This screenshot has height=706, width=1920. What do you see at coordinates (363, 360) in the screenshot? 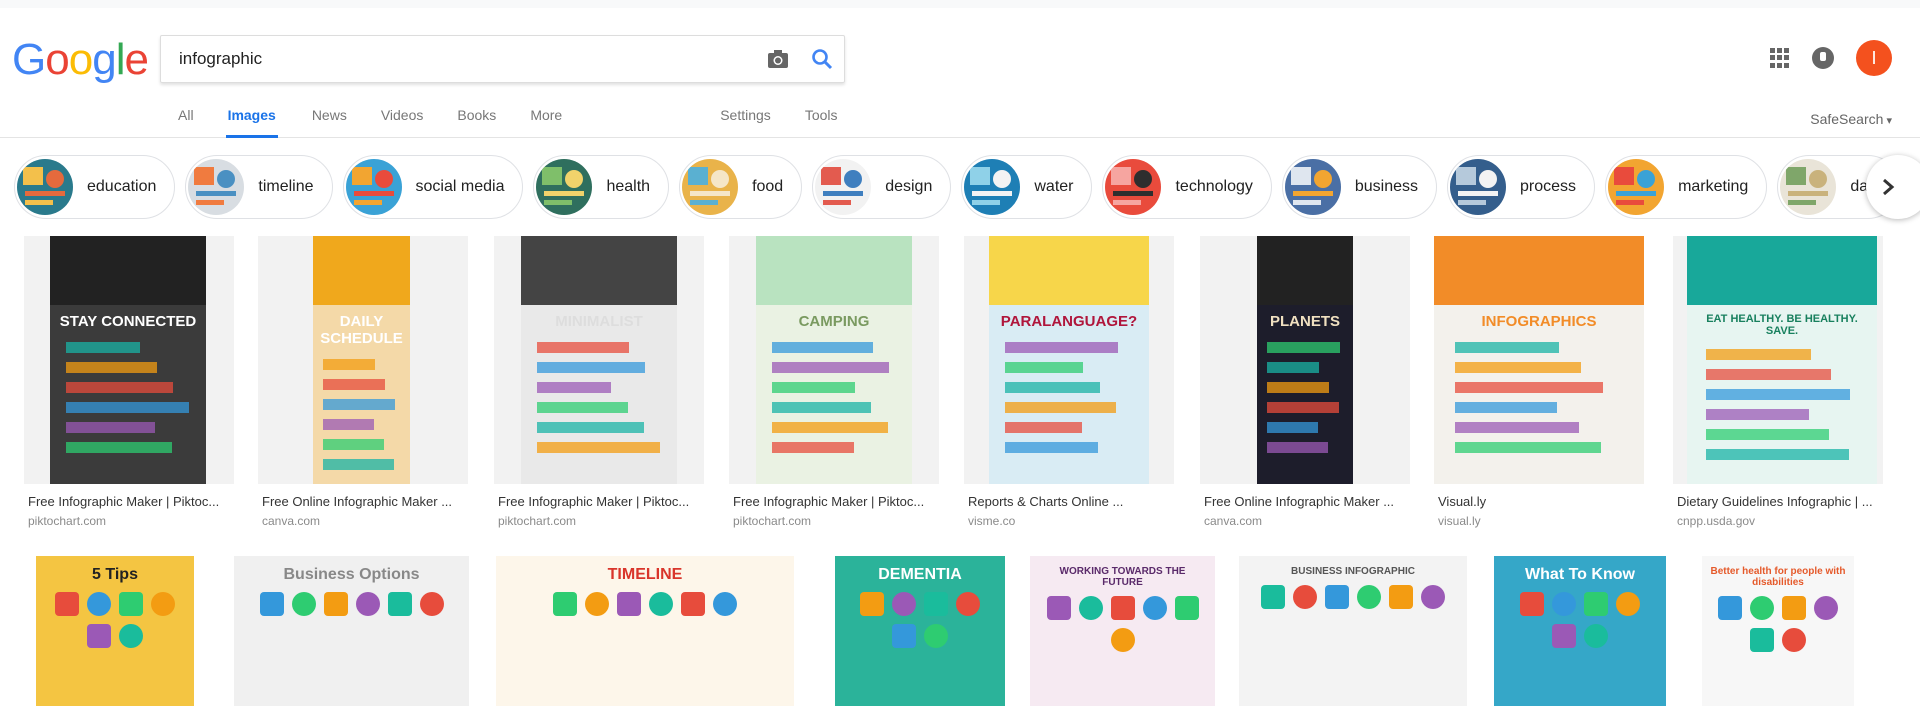
I see `result-thumbnail: DAILY SCHEDULE` at bounding box center [363, 360].